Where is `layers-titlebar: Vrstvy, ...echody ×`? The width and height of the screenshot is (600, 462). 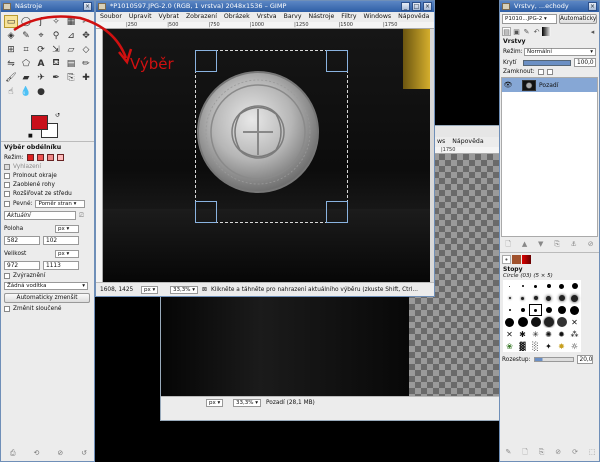 layers-titlebar: Vrstvy, ...echody × is located at coordinates (549, 6).